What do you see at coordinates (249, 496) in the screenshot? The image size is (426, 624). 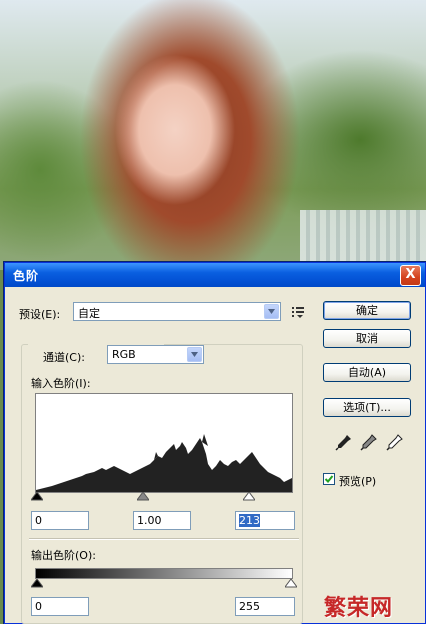 I see `input-white-slider` at bounding box center [249, 496].